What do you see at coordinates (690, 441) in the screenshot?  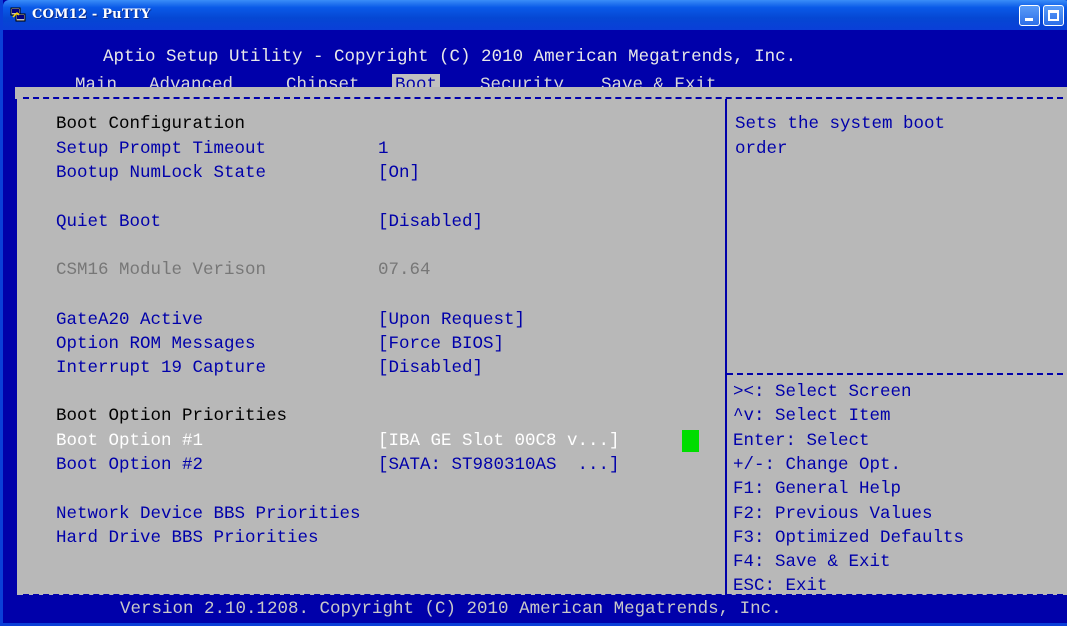 I see `text-cursor` at bounding box center [690, 441].